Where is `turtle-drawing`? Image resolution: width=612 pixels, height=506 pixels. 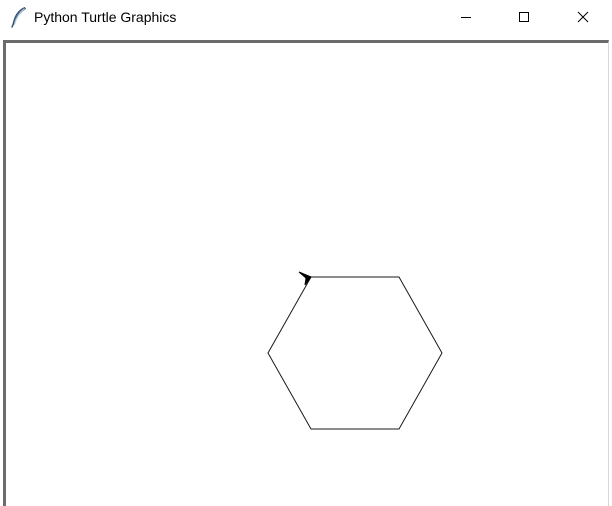 turtle-drawing is located at coordinates (355, 350).